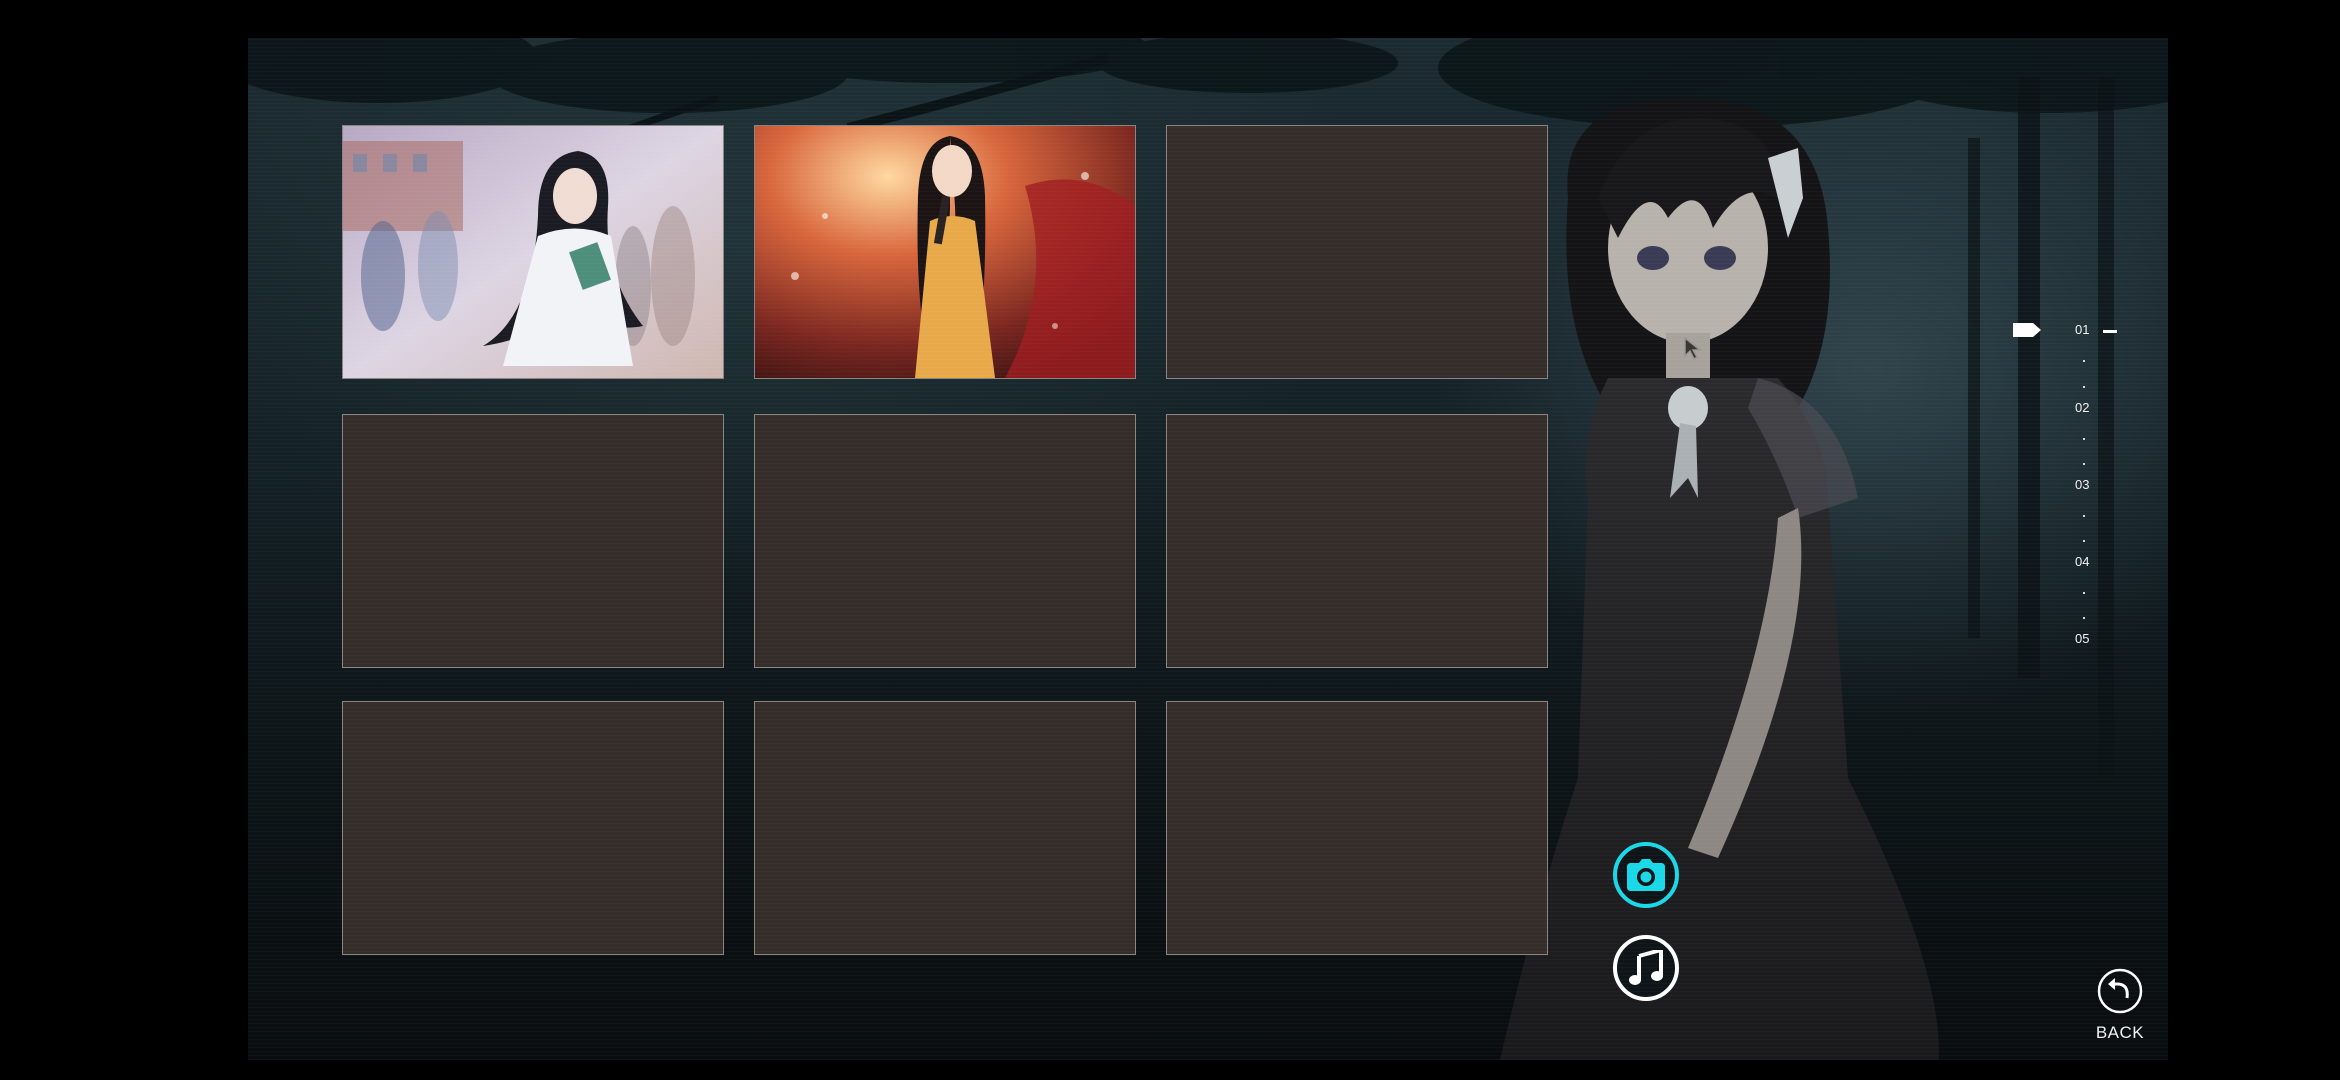 The height and width of the screenshot is (1080, 2340). Describe the element at coordinates (2082, 561) in the screenshot. I see `page-item-04: 04` at that location.